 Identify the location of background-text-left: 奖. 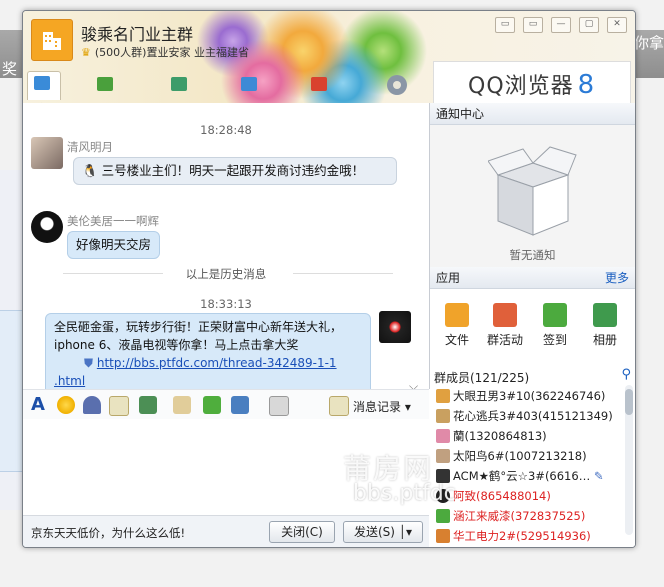
(10, 69).